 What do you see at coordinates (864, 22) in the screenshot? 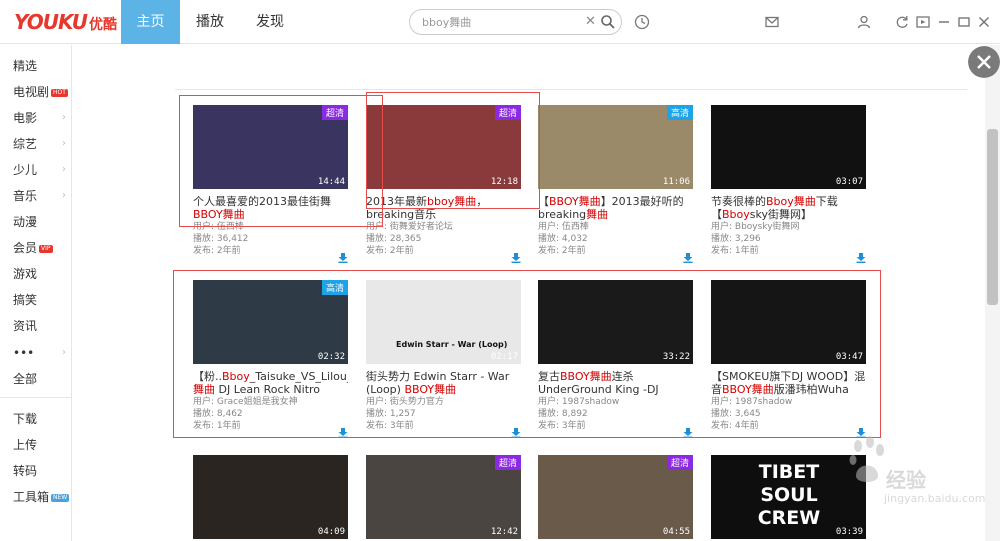
I see `user-icon` at bounding box center [864, 22].